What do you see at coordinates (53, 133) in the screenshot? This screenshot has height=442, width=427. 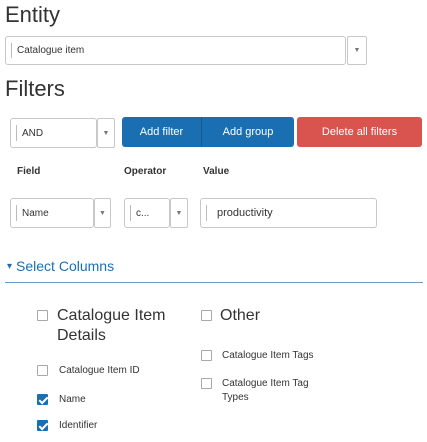 I see `filter-logic-select: AND` at bounding box center [53, 133].